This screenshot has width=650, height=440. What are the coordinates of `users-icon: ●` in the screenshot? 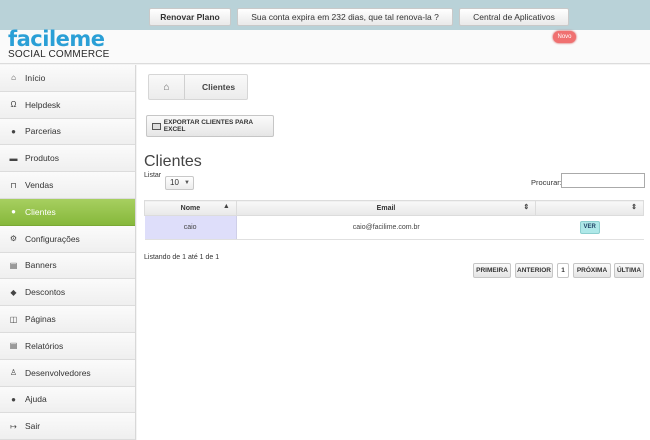 It's located at (13, 212).